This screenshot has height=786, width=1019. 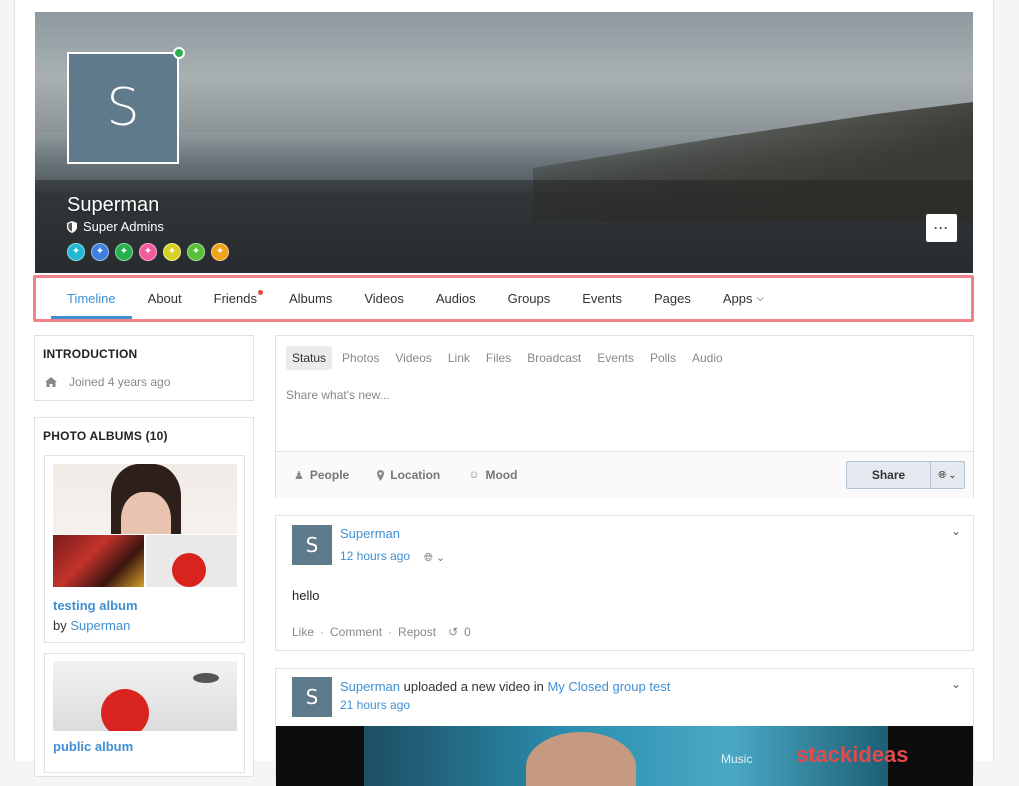 What do you see at coordinates (852, 754) in the screenshot?
I see `video-brand: stackideas` at bounding box center [852, 754].